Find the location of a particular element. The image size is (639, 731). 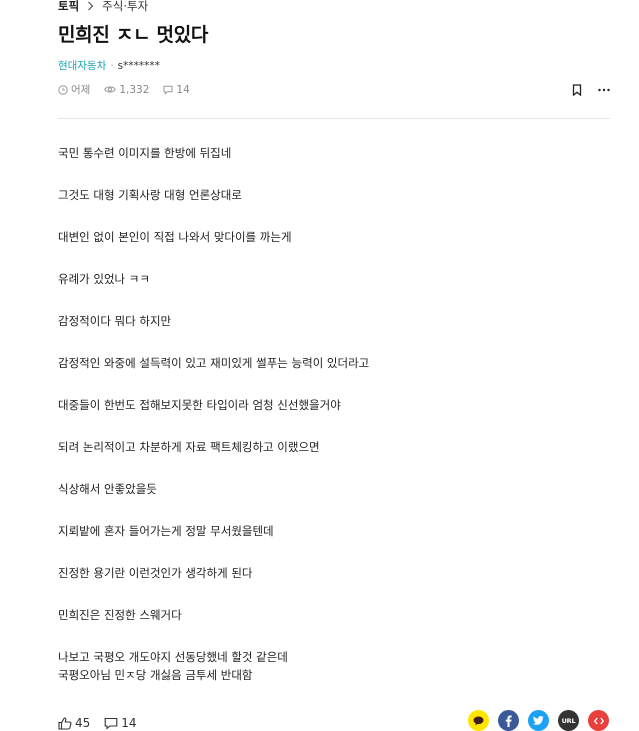

share-twitter-button is located at coordinates (538, 720).